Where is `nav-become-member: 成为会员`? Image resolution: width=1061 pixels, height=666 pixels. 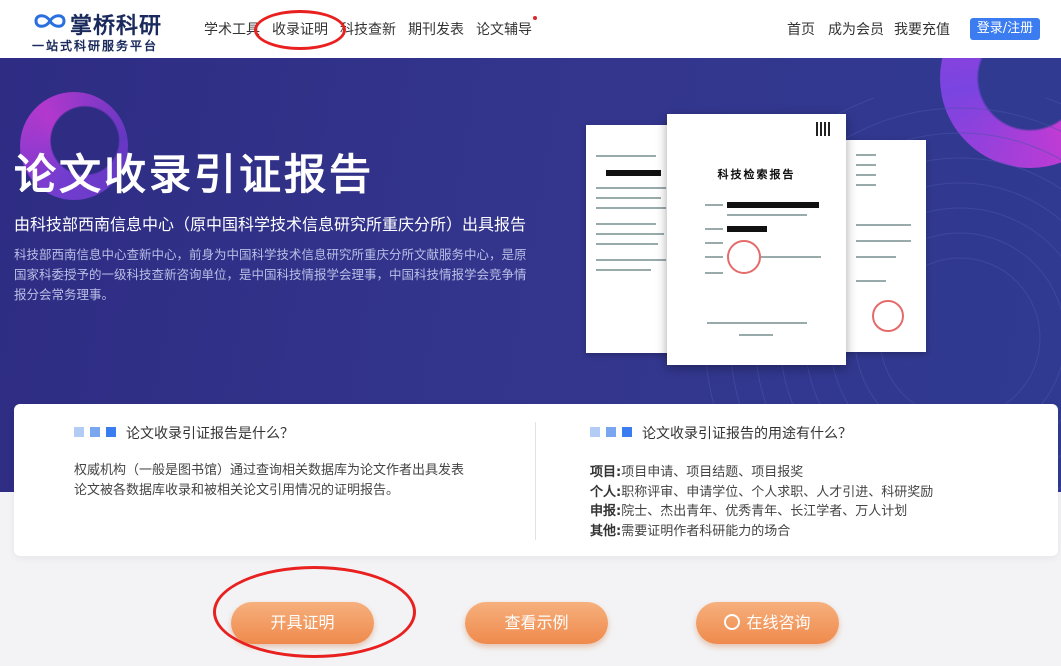
nav-become-member: 成为会员 is located at coordinates (856, 29).